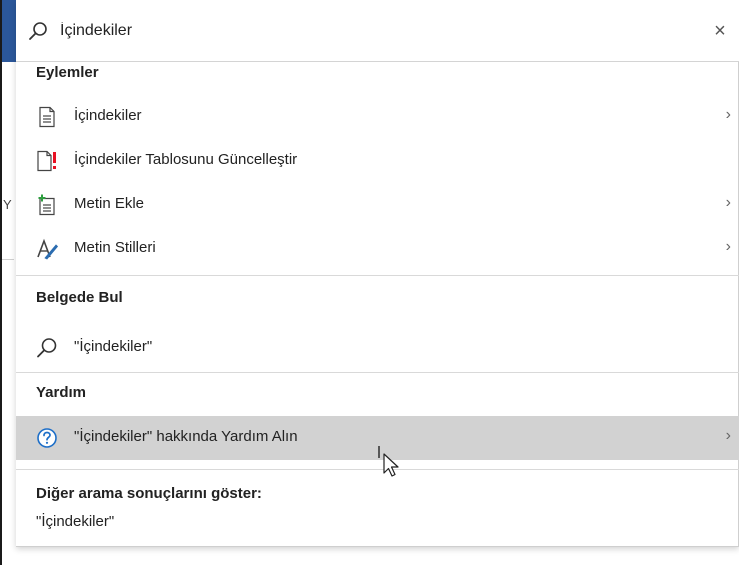 Image resolution: width=739 pixels, height=565 pixels. I want to click on section-actions-title: Eylemler, so click(67, 72).